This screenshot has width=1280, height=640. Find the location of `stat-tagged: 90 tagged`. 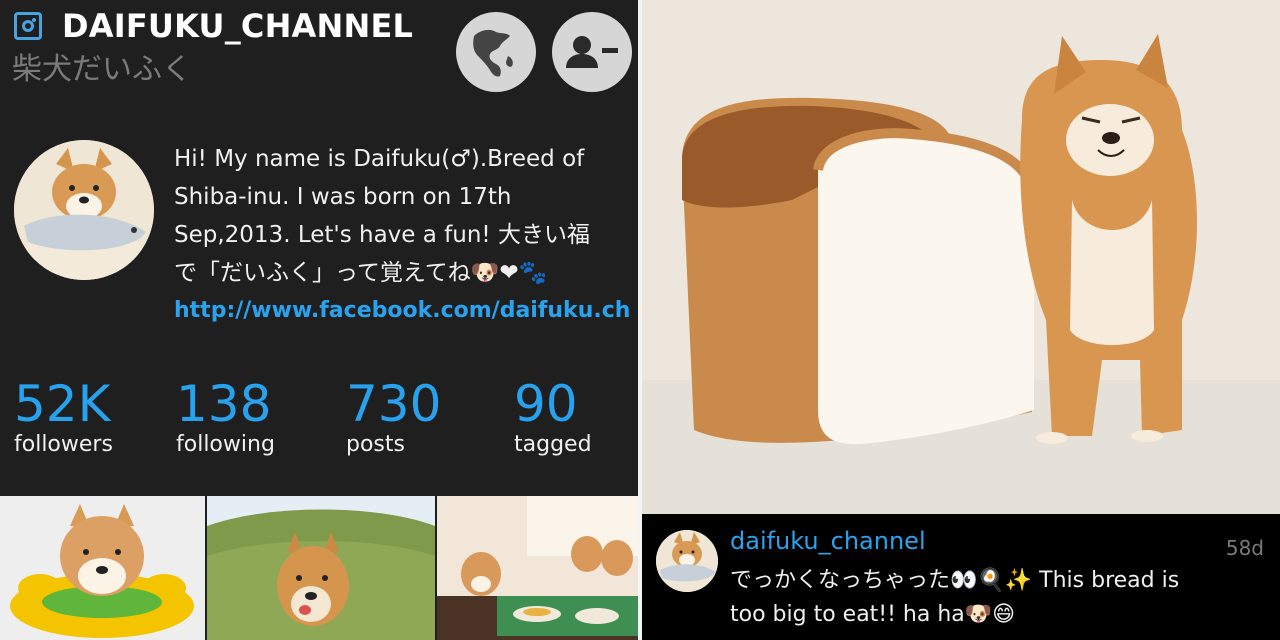

stat-tagged: 90 tagged is located at coordinates (553, 417).